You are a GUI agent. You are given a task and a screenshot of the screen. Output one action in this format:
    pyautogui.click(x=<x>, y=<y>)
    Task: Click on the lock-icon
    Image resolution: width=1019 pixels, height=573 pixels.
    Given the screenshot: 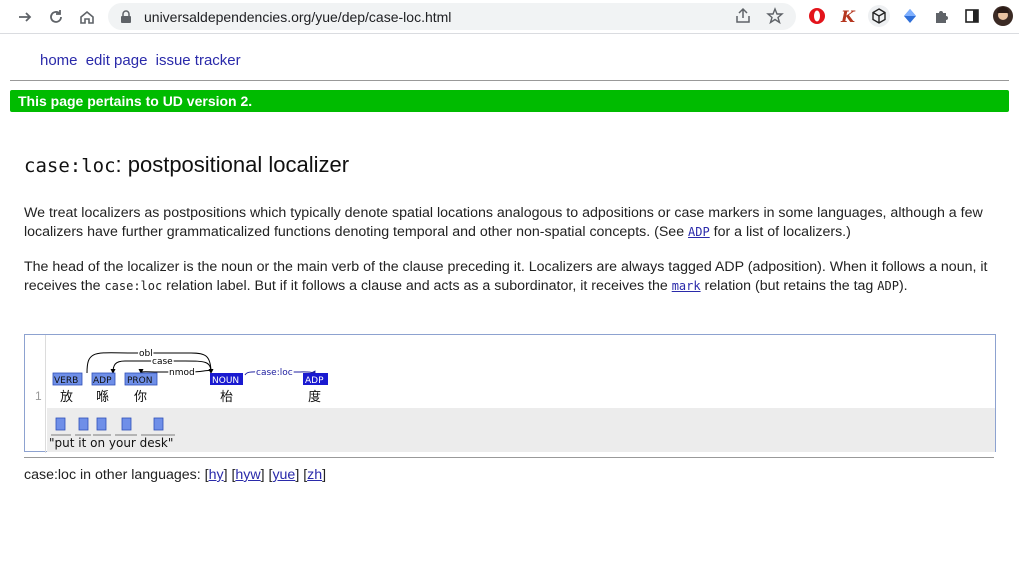 What is the action you would take?
    pyautogui.click(x=127, y=16)
    